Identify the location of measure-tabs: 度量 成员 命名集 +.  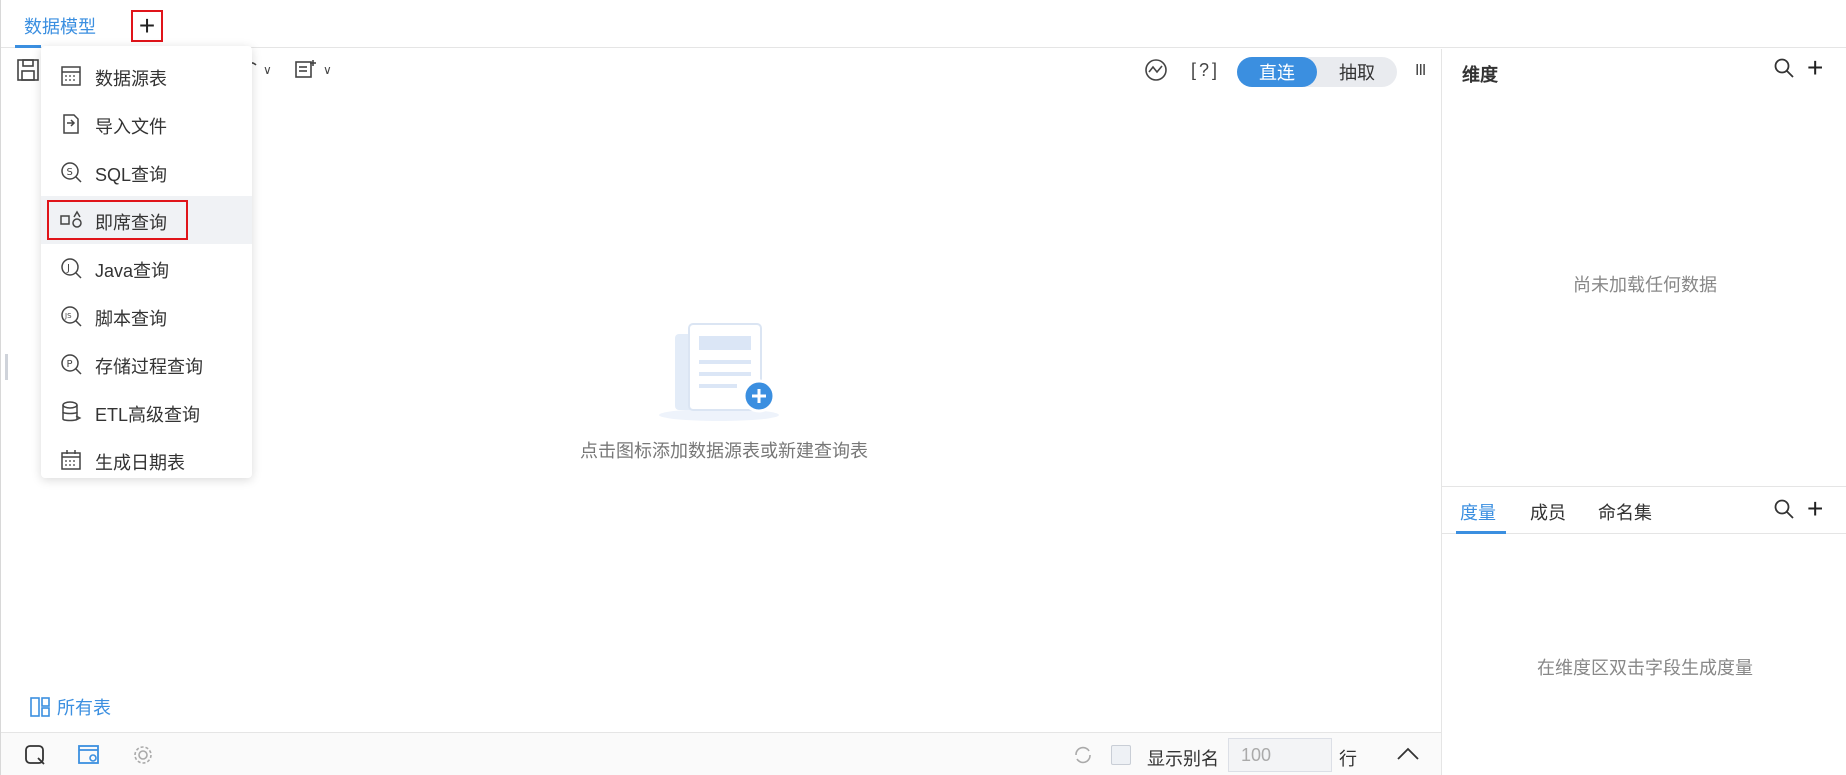
(1644, 510).